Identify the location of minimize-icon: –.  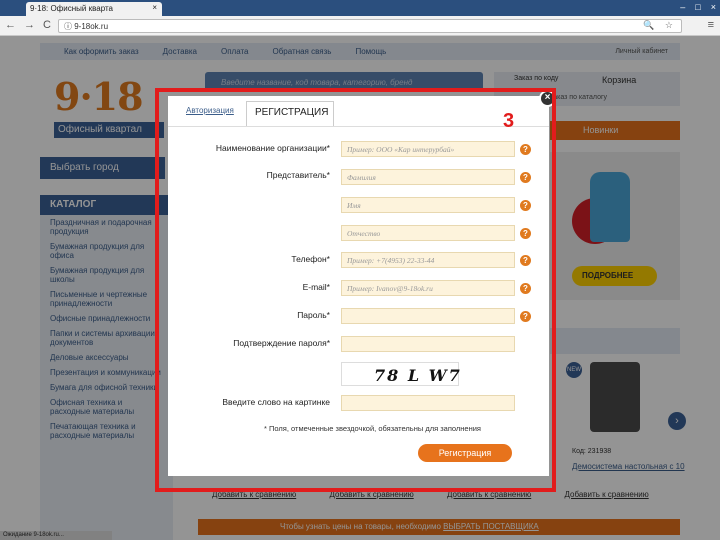
(682, 7).